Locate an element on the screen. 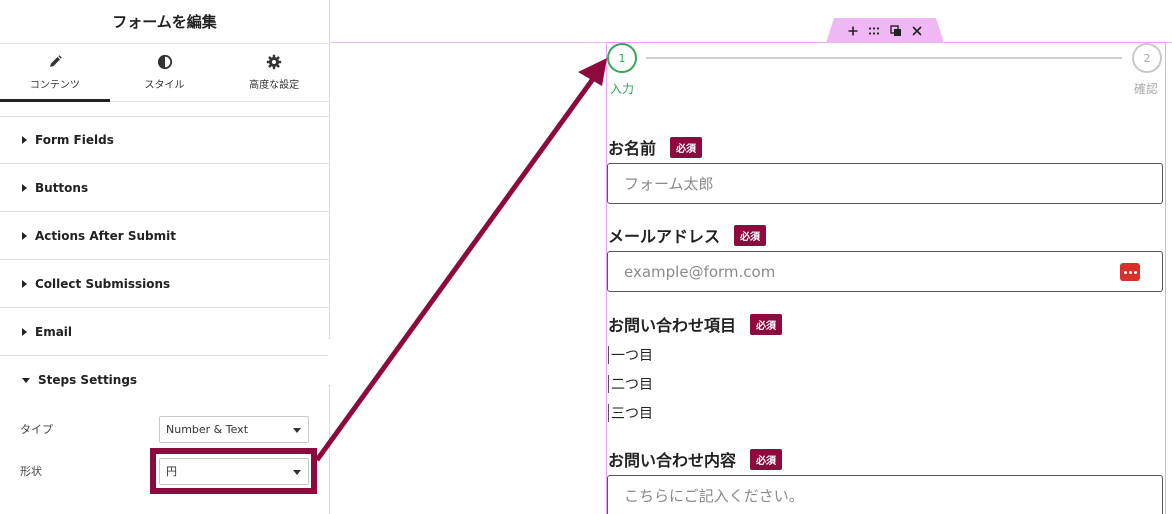  step-1-number: 1 is located at coordinates (622, 58).